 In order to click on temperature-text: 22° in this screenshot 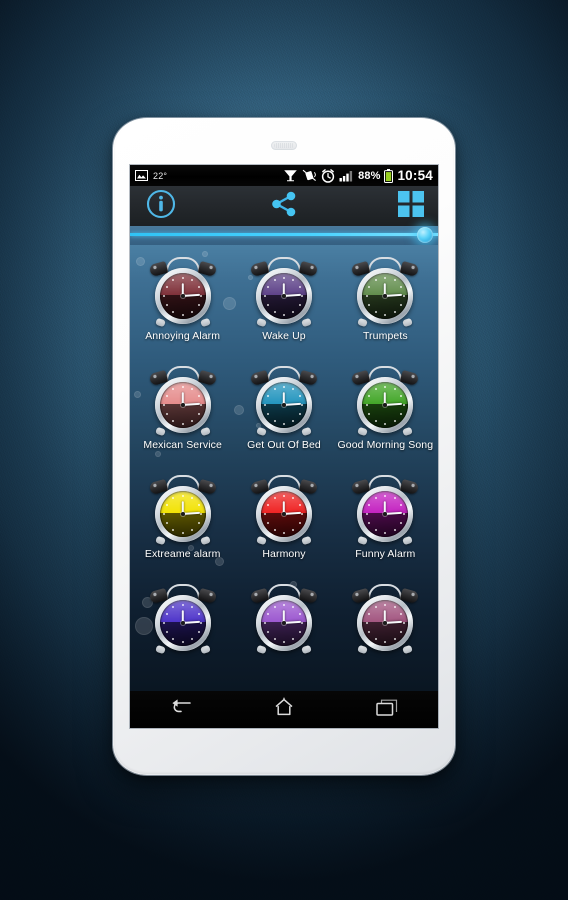, I will do `click(160, 175)`.